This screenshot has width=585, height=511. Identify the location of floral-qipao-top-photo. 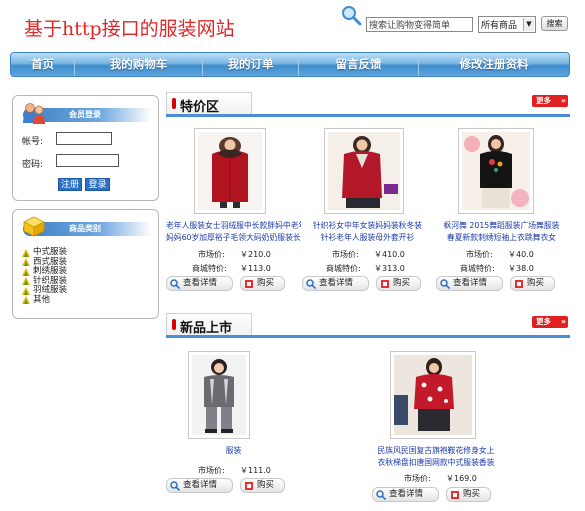
(433, 395).